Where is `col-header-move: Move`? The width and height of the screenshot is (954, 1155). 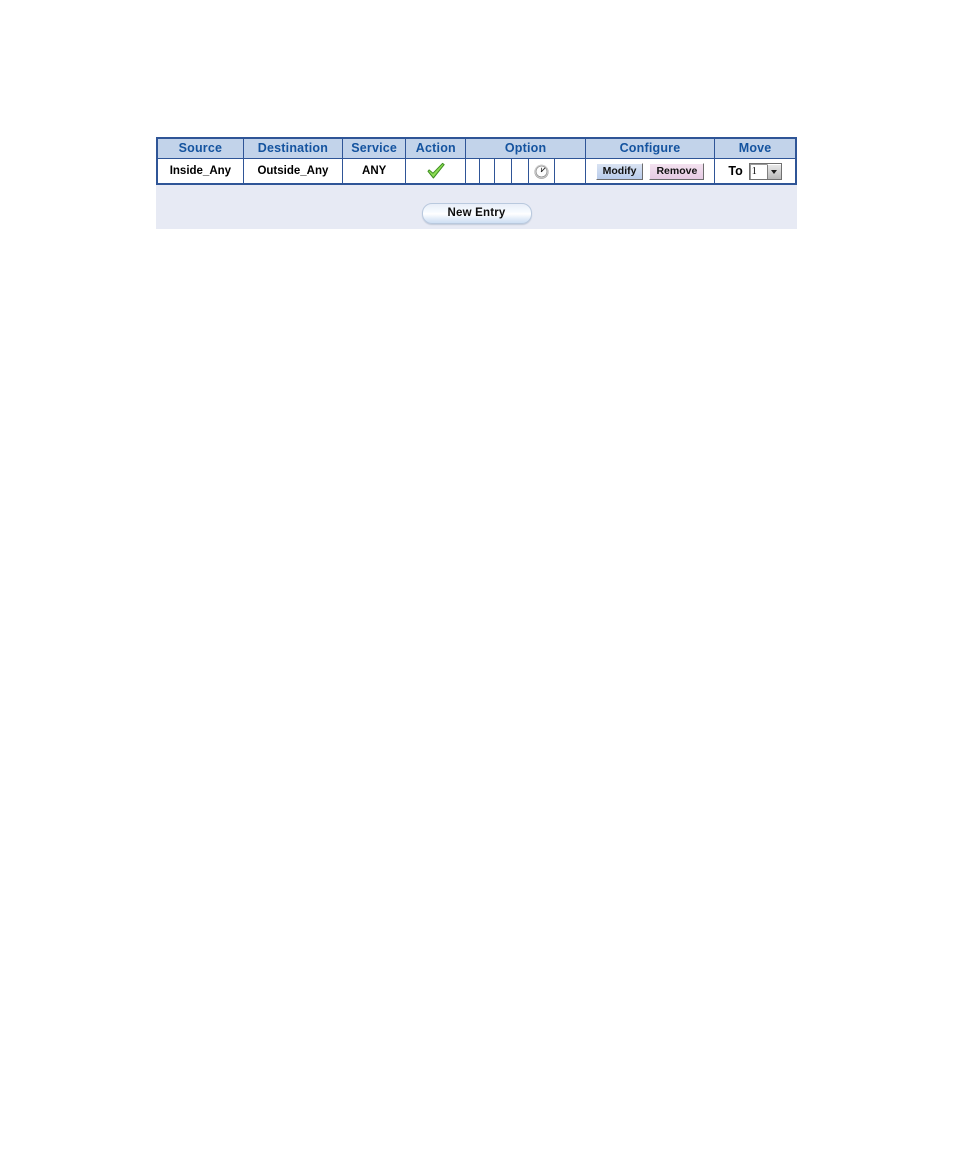
col-header-move: Move is located at coordinates (755, 148).